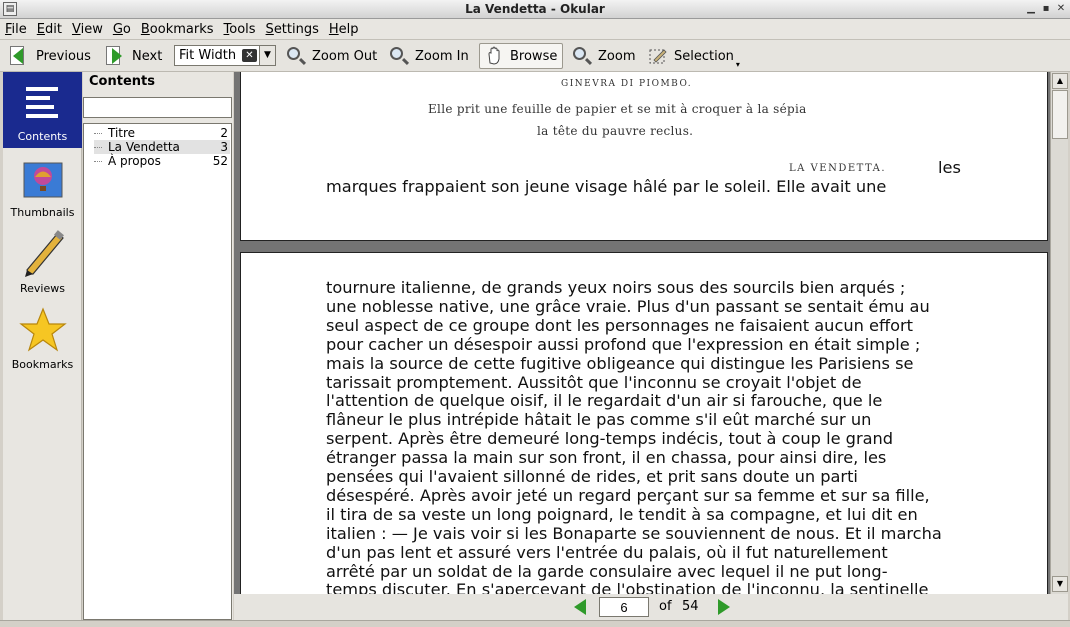 Image resolution: width=1070 pixels, height=627 pixels. What do you see at coordinates (615, 131) in the screenshot?
I see `scan-caption-line: la tête du pauvre reclus.` at bounding box center [615, 131].